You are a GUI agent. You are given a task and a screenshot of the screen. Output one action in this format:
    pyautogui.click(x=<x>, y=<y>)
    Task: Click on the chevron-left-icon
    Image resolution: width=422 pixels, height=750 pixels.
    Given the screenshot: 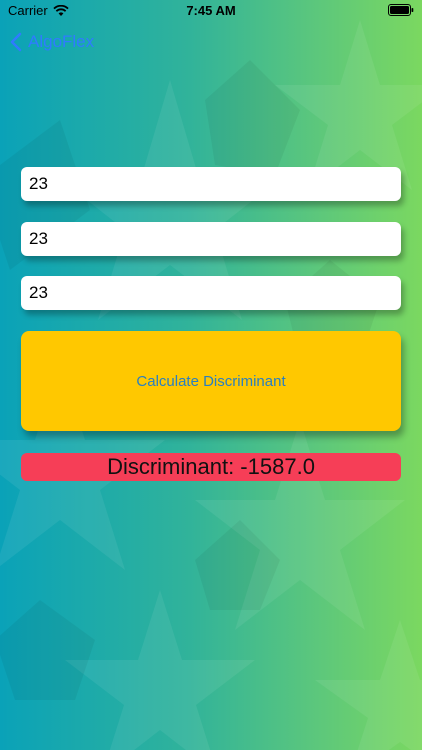 What is the action you would take?
    pyautogui.click(x=16, y=42)
    